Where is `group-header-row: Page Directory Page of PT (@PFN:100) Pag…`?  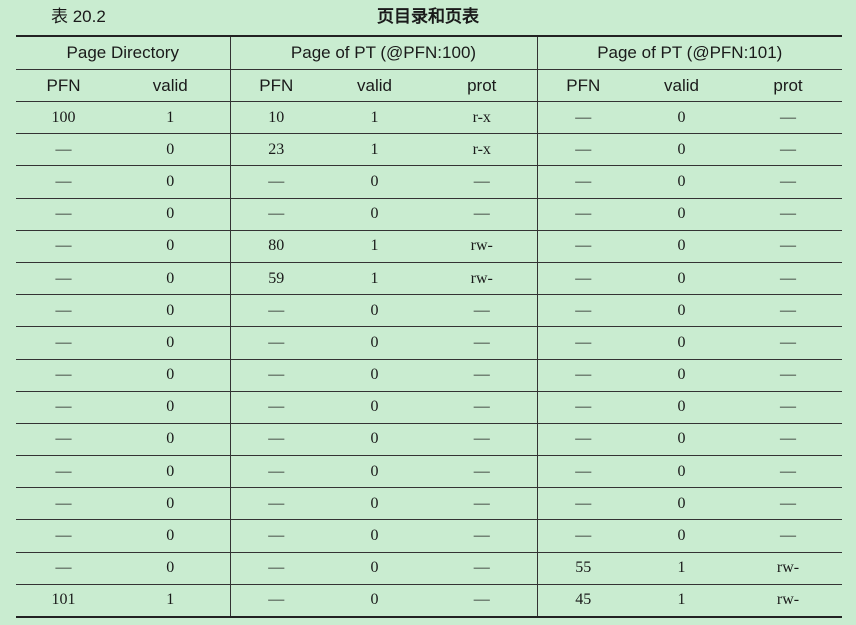
group-header-row: Page Directory Page of PT (@PFN:100) Pag… is located at coordinates (429, 53).